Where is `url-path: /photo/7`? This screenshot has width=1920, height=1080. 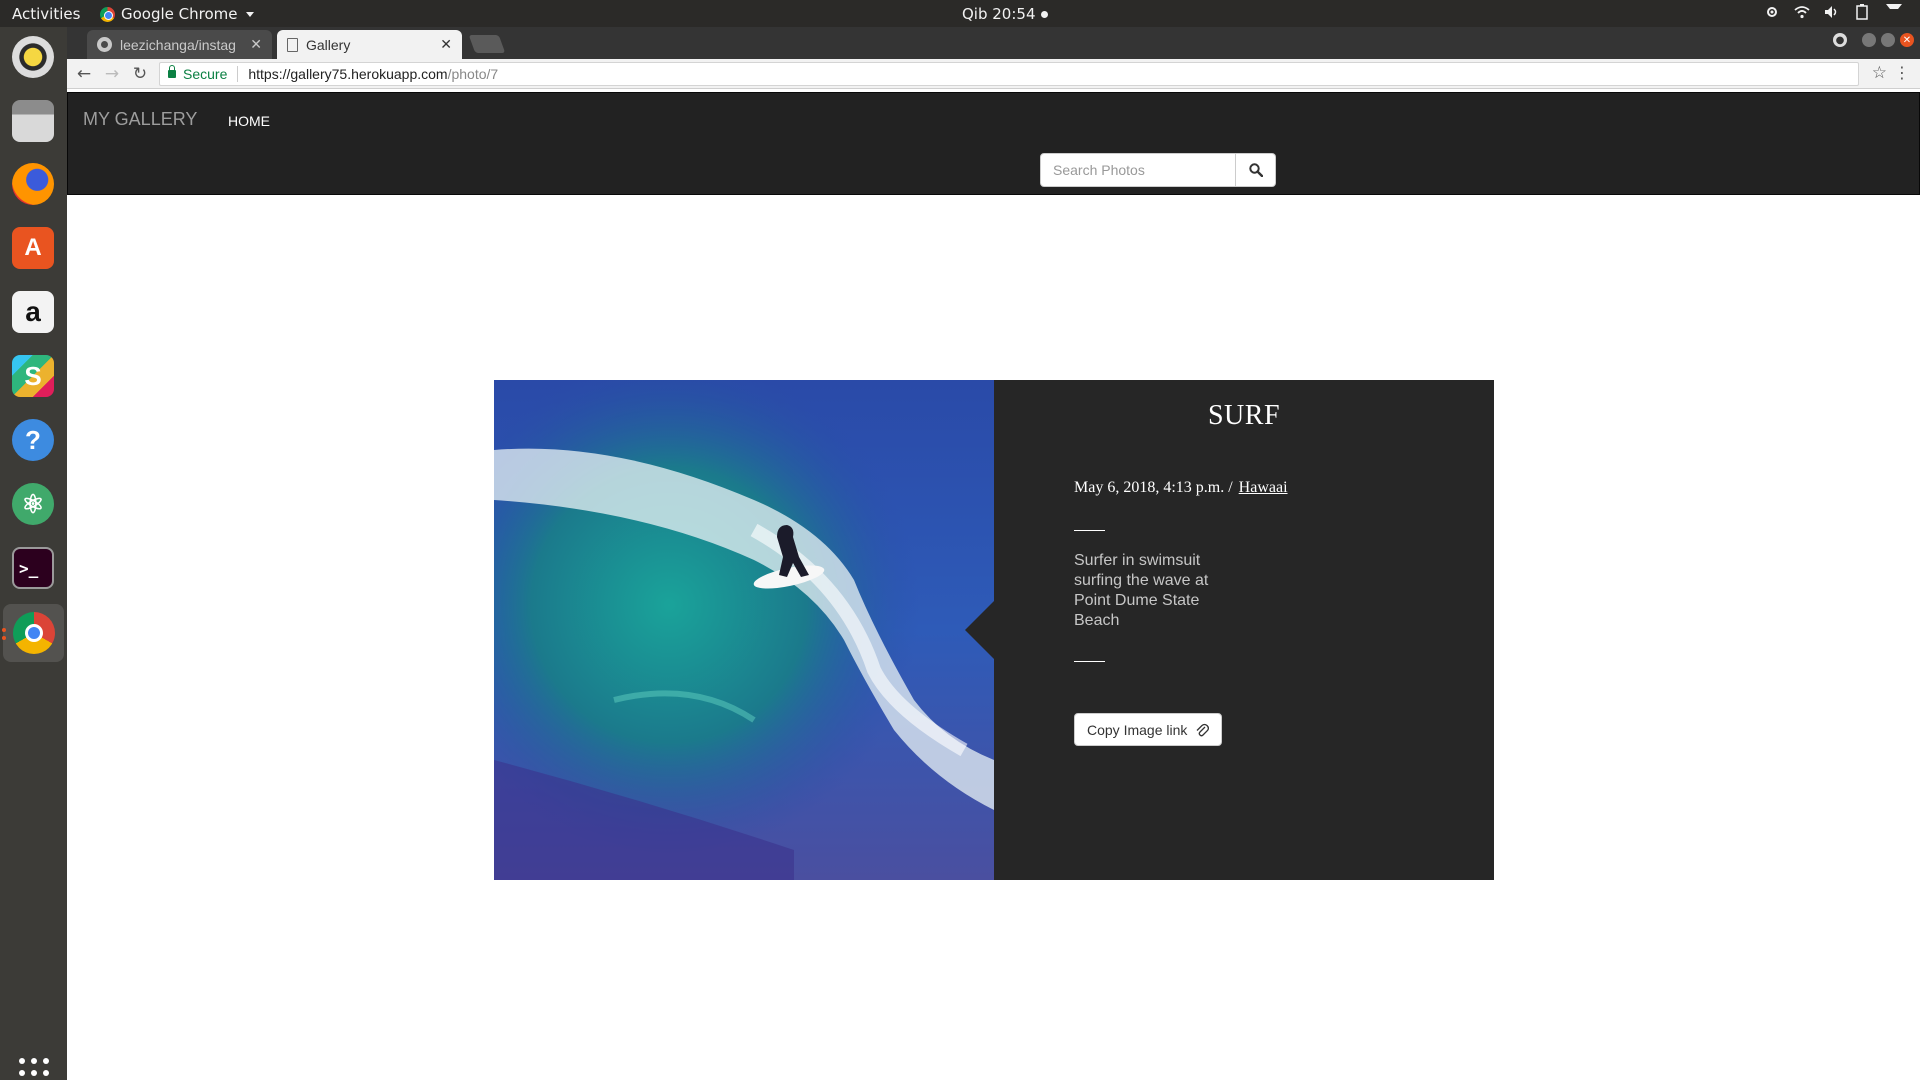
url-path: /photo/7 is located at coordinates (473, 74).